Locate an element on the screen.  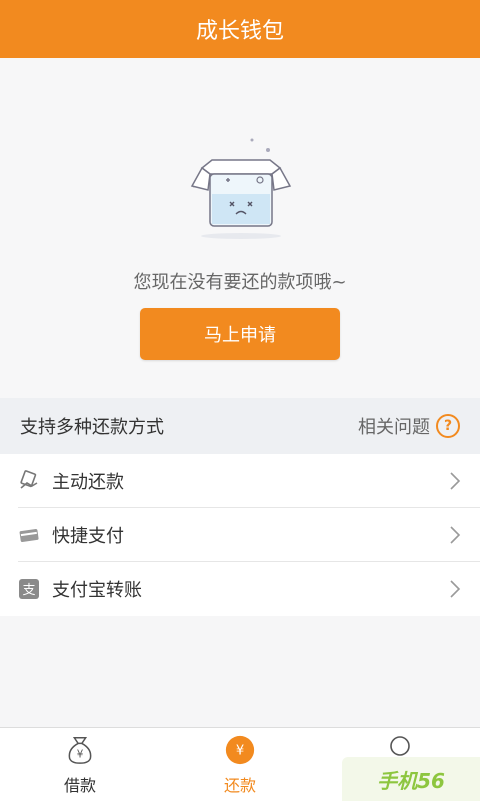
svg-text: 支 is located at coordinates (28, 590).